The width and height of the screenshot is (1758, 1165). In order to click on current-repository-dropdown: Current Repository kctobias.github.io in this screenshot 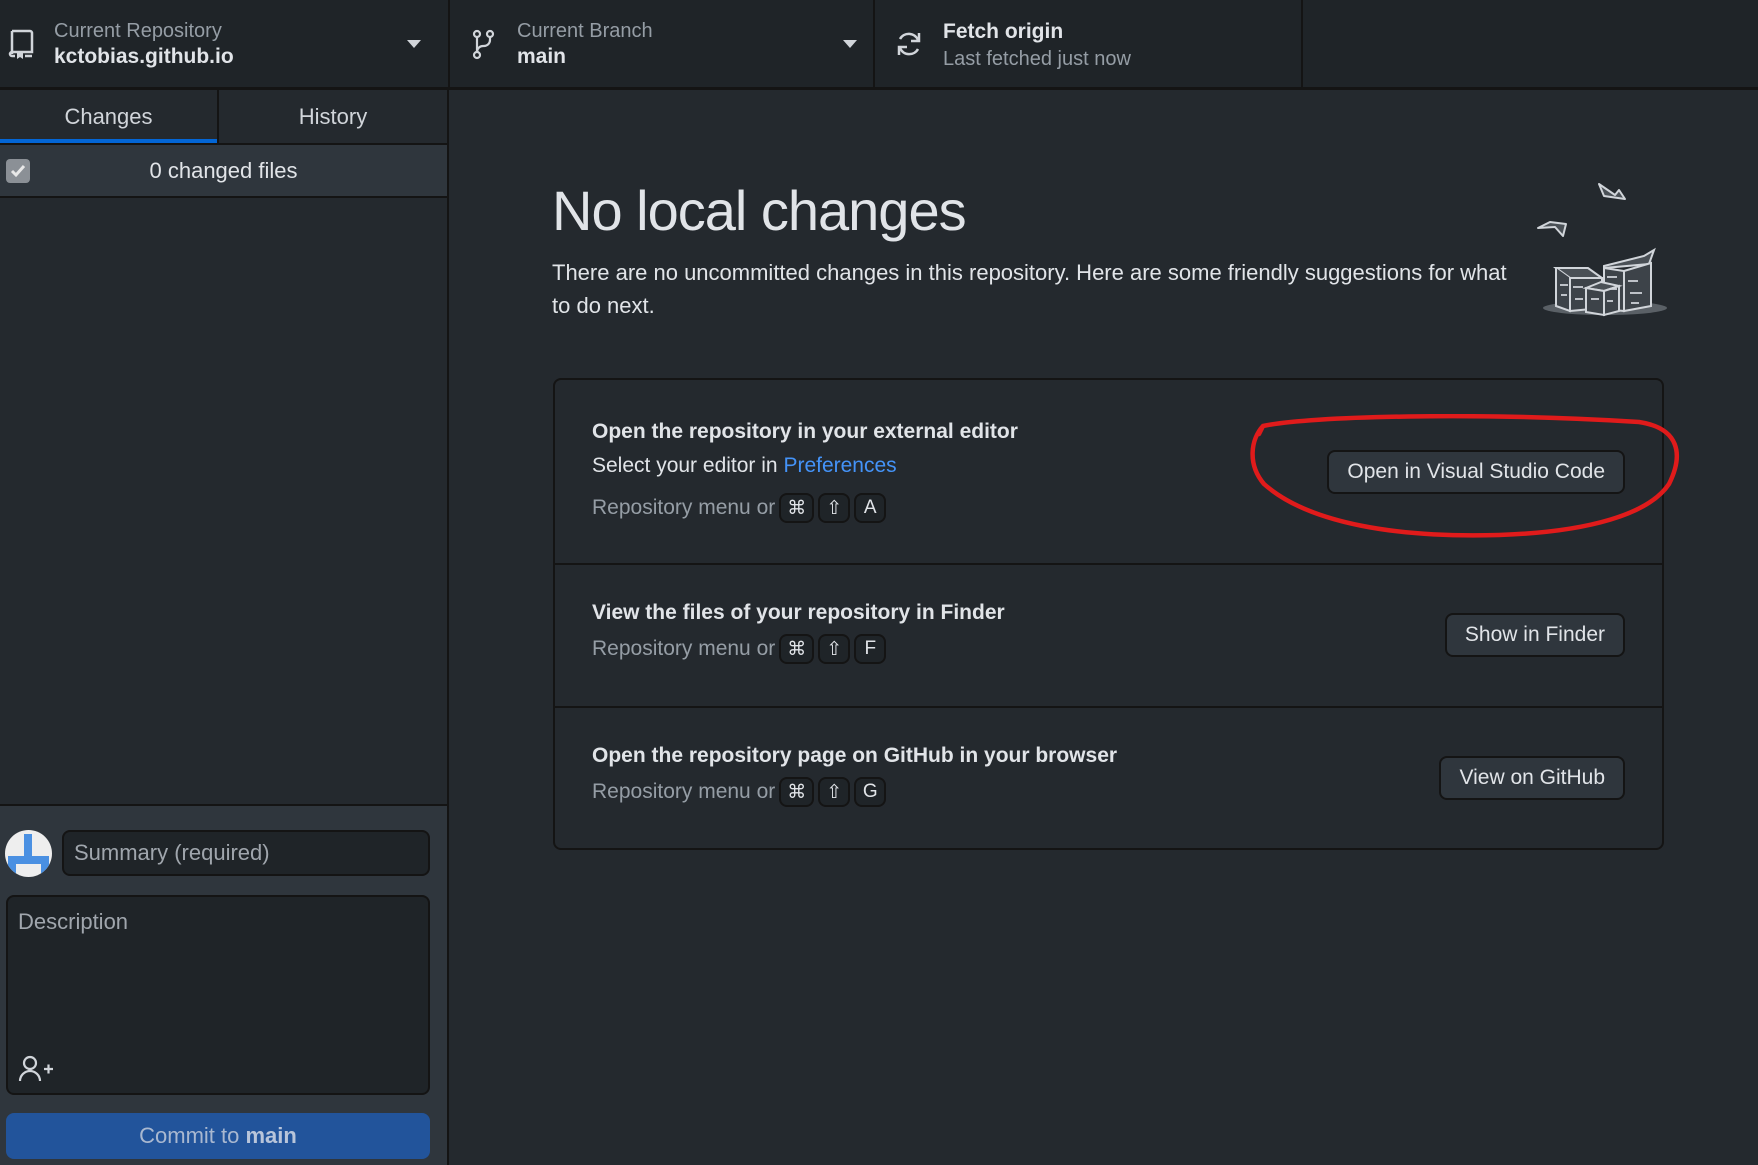, I will do `click(225, 43)`.